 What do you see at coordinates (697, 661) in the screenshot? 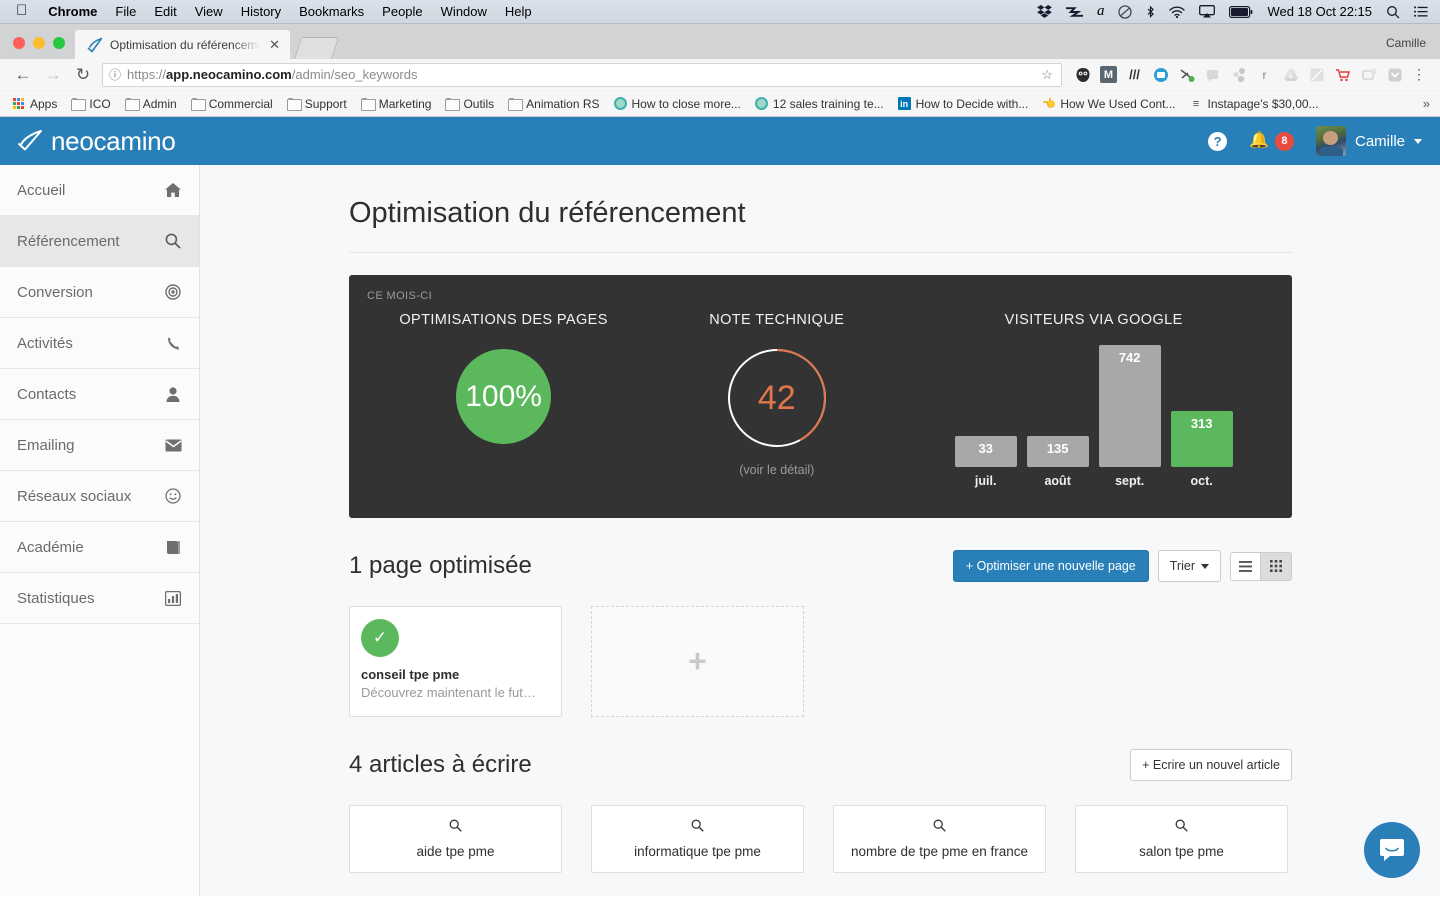
I see `add-page-card: +` at bounding box center [697, 661].